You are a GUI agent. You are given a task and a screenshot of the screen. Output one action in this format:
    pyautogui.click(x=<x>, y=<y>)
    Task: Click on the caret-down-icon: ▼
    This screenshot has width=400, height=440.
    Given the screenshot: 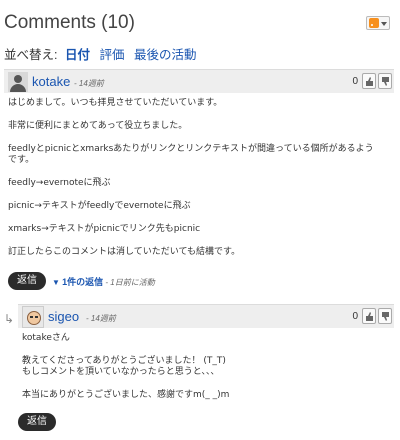 What is the action you would take?
    pyautogui.click(x=56, y=282)
    